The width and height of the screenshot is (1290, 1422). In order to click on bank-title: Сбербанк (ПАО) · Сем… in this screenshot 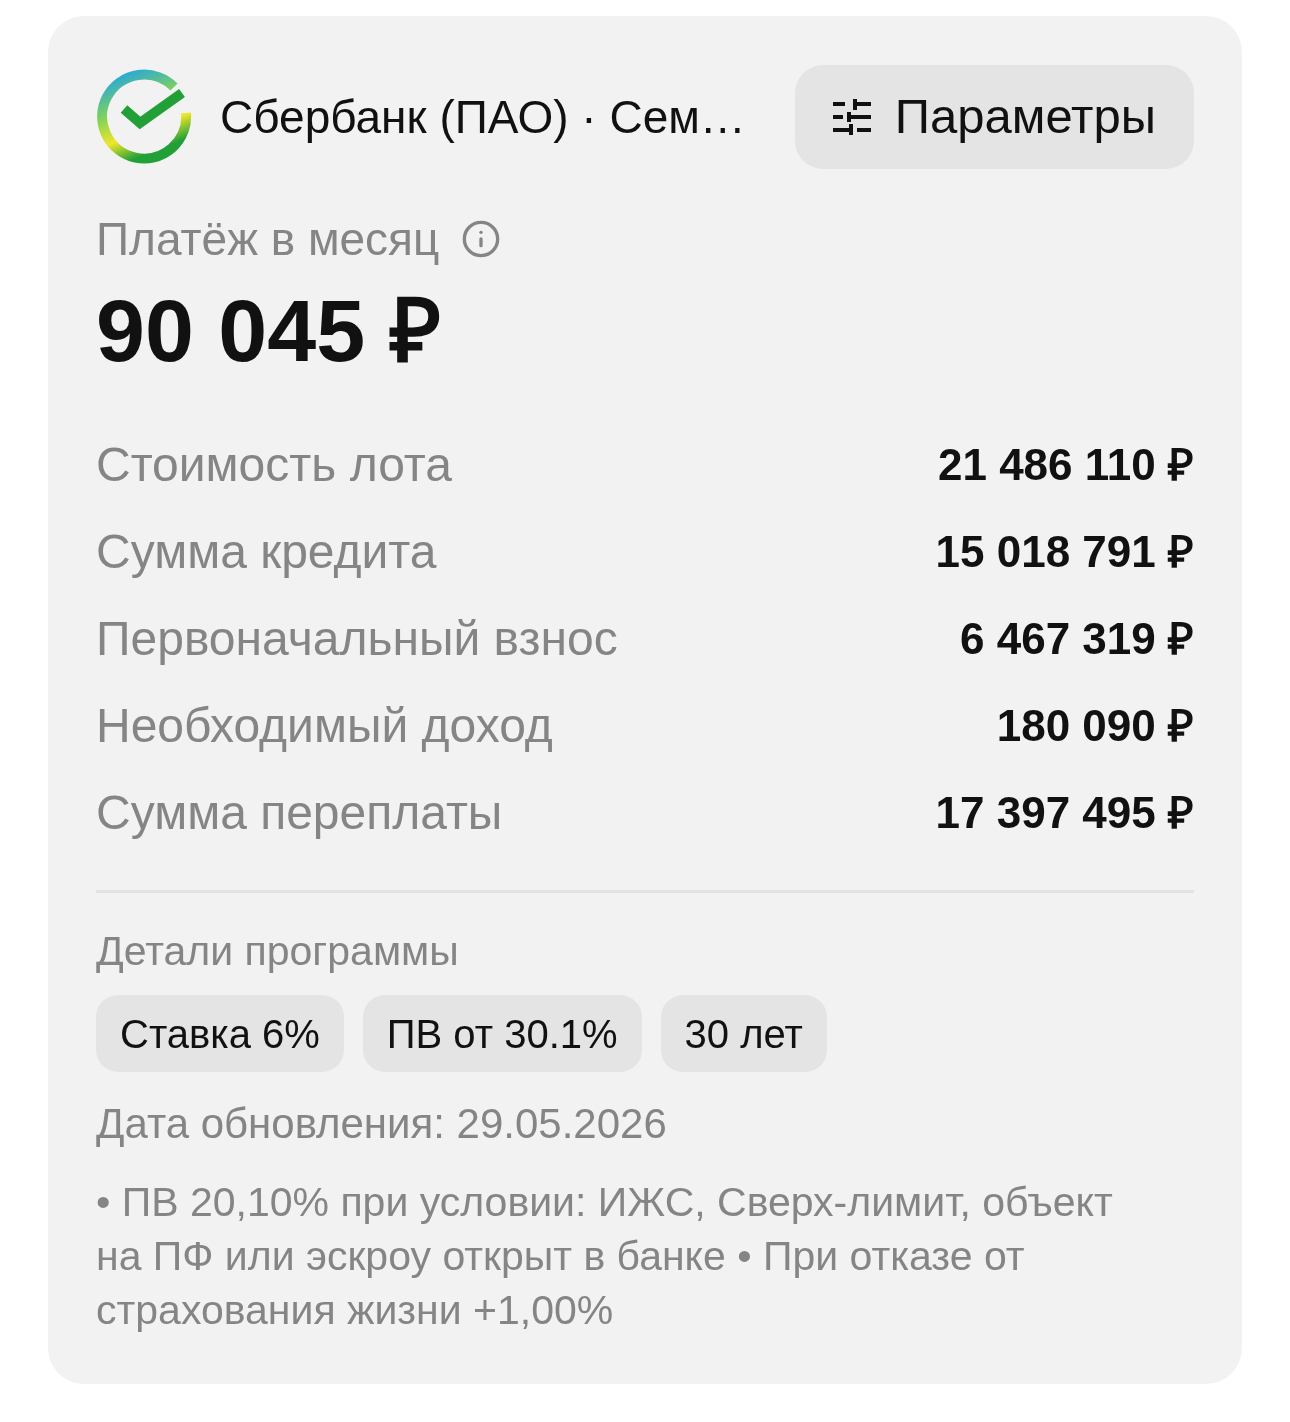, I will do `click(483, 117)`.